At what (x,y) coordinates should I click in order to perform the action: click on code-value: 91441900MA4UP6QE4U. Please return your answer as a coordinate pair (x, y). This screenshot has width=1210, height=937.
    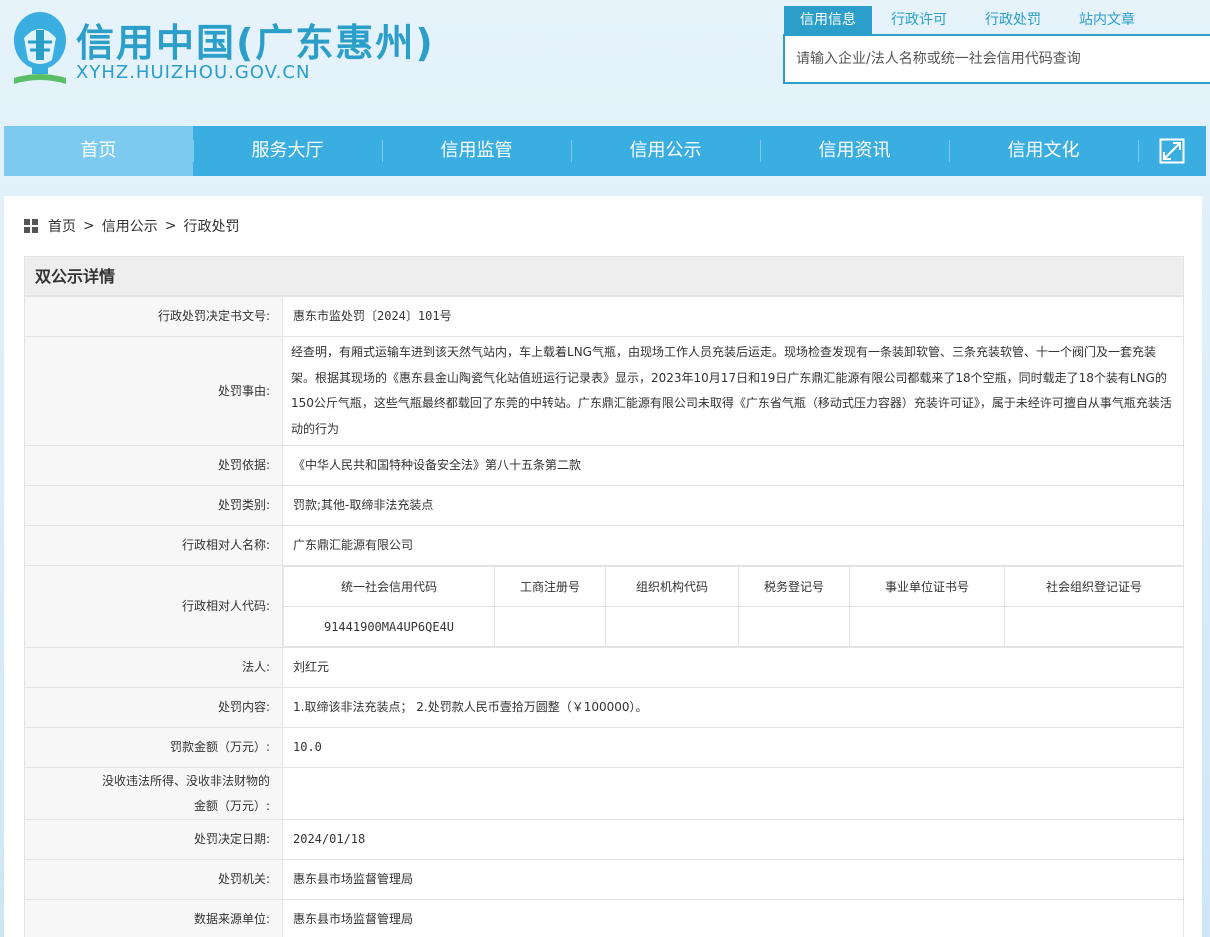
    Looking at the image, I should click on (389, 626).